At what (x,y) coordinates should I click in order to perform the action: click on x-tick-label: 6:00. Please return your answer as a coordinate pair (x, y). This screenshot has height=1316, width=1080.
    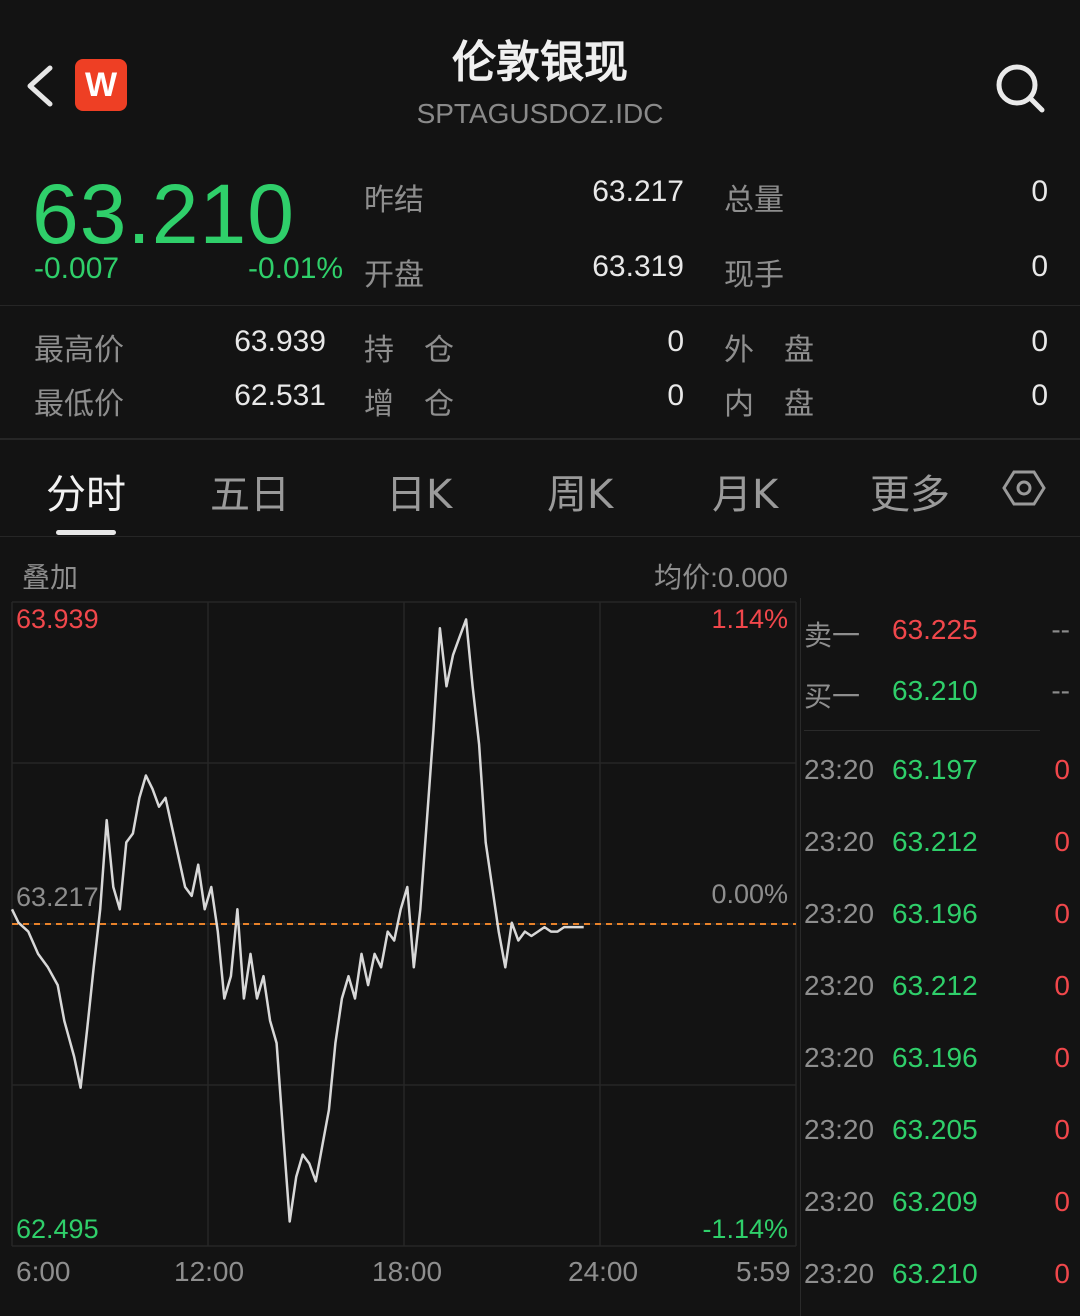
    Looking at the image, I should click on (43, 1271).